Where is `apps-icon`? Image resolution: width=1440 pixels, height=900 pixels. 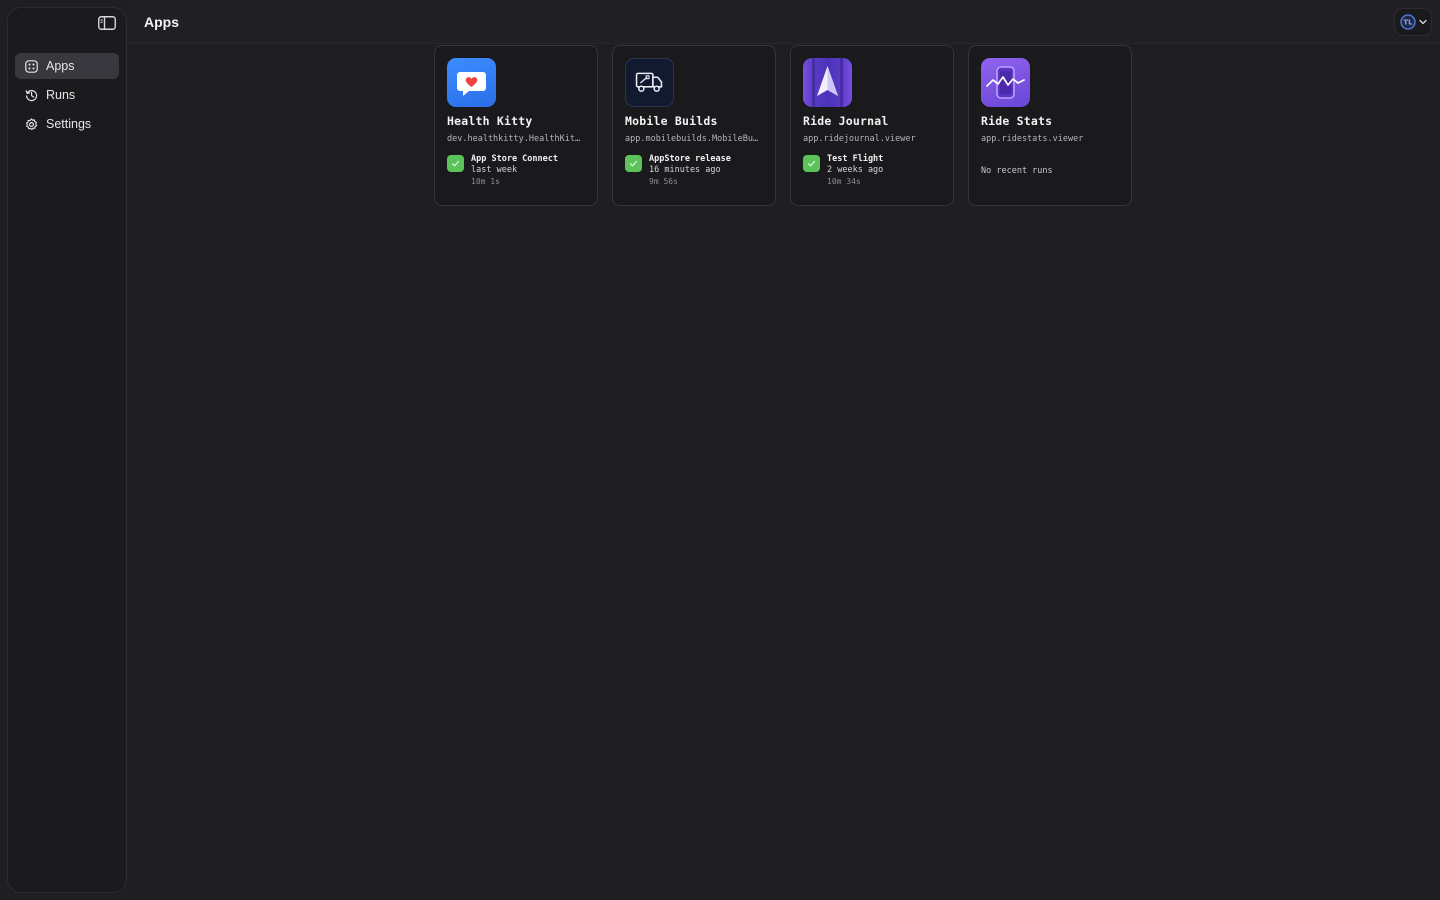
apps-icon is located at coordinates (31, 66).